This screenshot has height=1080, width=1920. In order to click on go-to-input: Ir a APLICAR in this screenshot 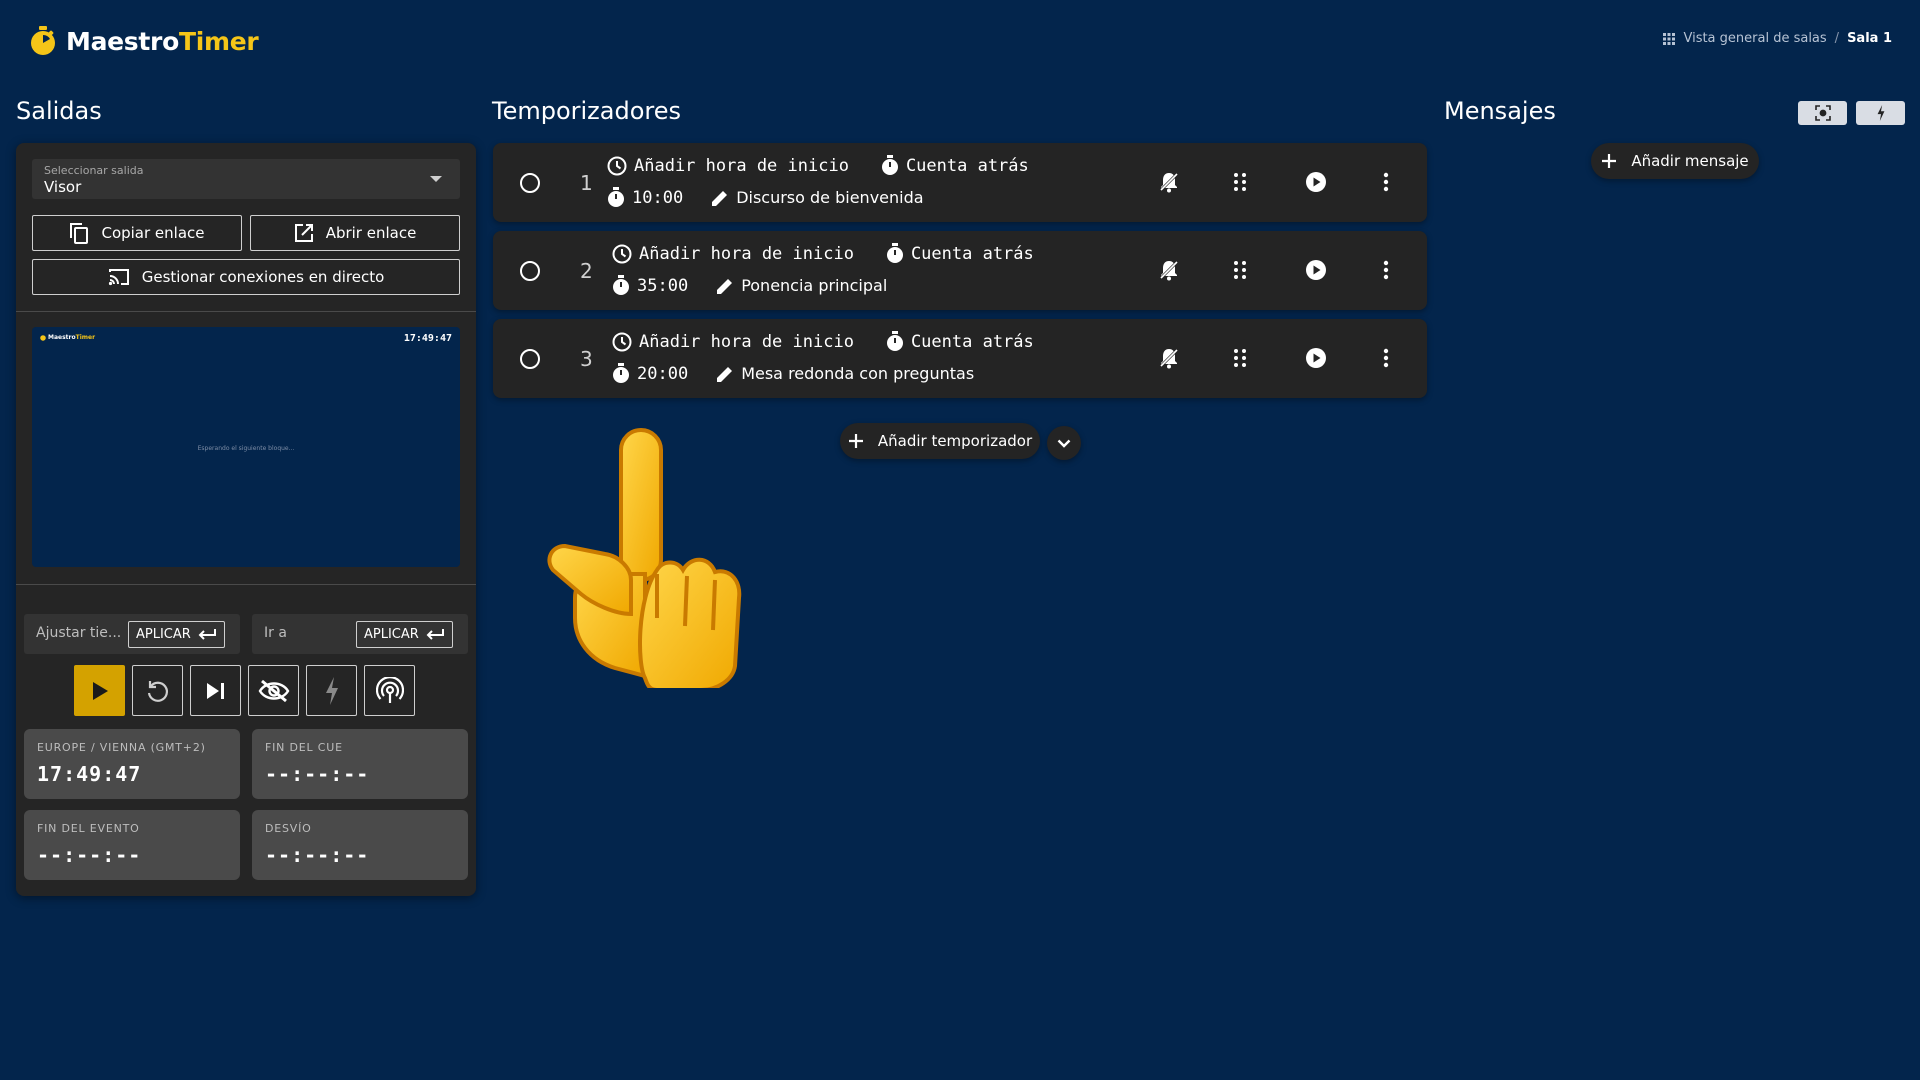, I will do `click(360, 634)`.